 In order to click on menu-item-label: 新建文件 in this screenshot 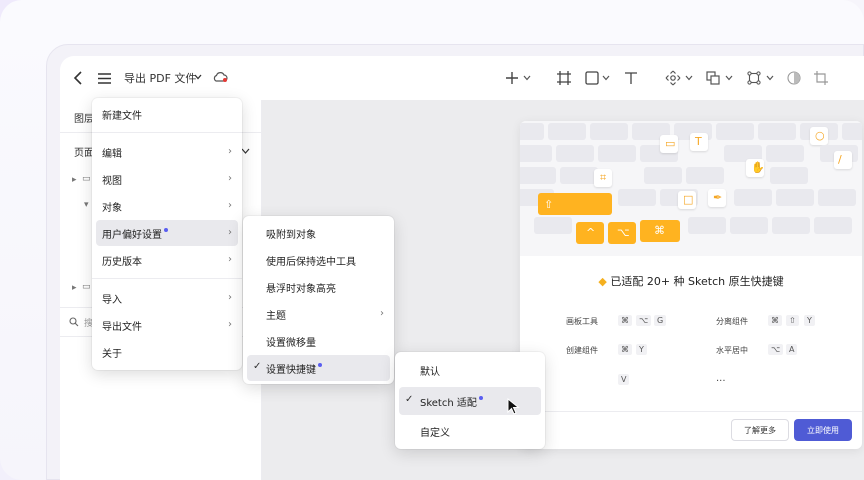, I will do `click(122, 116)`.